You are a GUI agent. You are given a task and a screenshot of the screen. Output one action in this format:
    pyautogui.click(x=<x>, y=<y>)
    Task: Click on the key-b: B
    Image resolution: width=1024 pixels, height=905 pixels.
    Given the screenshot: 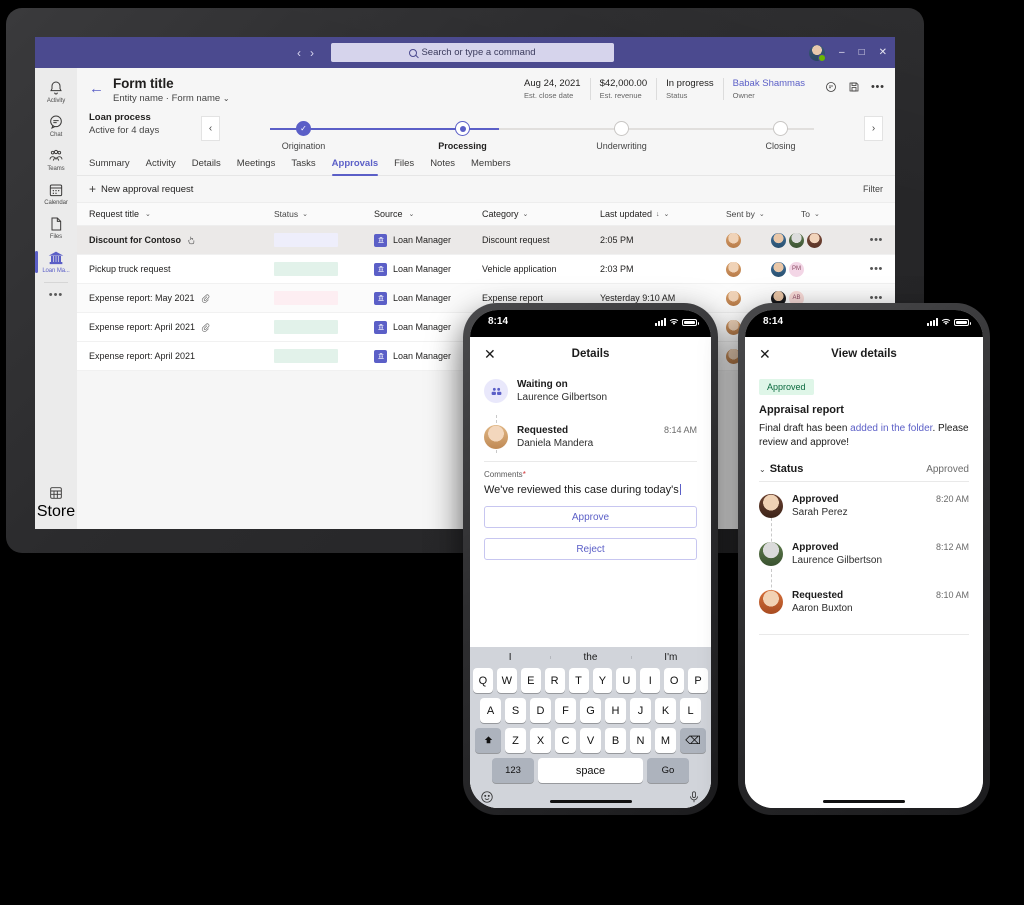 What is the action you would take?
    pyautogui.click(x=615, y=740)
    